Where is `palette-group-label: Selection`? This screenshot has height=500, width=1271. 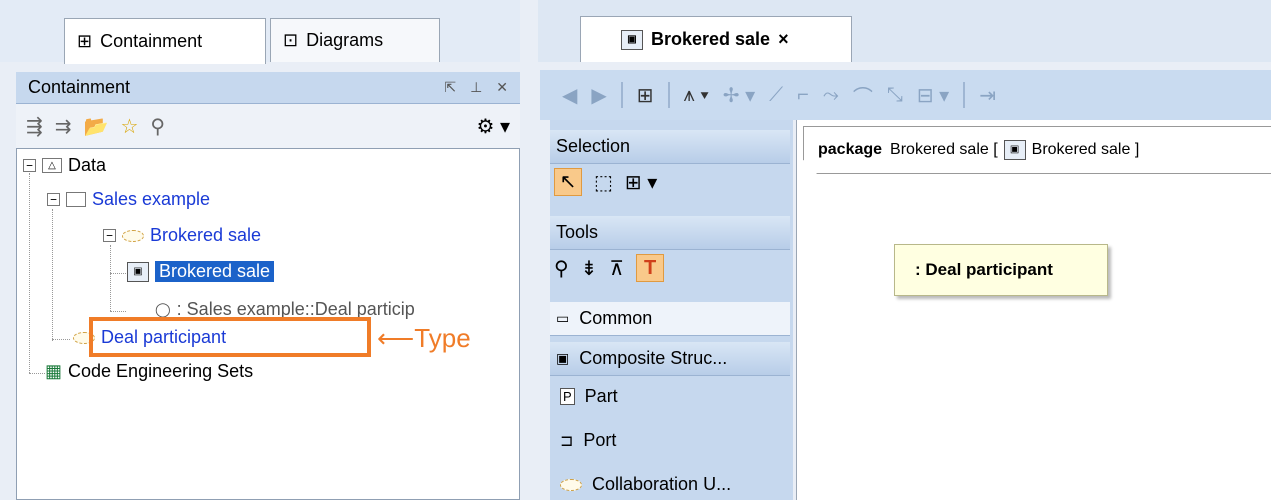
palette-group-label: Selection is located at coordinates (593, 146).